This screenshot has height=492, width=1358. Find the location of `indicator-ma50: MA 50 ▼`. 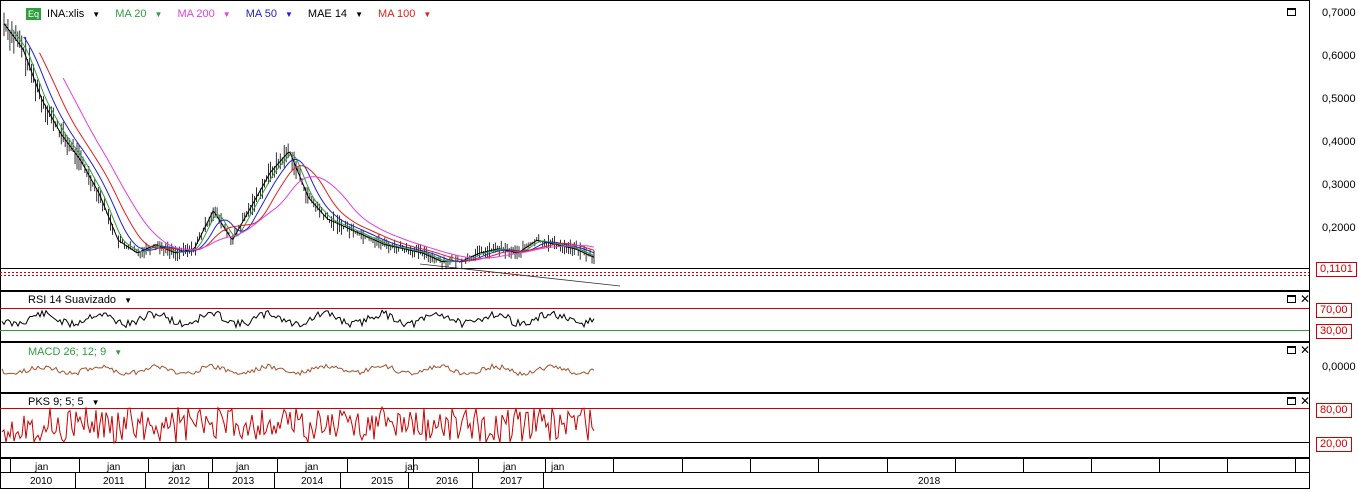

indicator-ma50: MA 50 ▼ is located at coordinates (272, 14).